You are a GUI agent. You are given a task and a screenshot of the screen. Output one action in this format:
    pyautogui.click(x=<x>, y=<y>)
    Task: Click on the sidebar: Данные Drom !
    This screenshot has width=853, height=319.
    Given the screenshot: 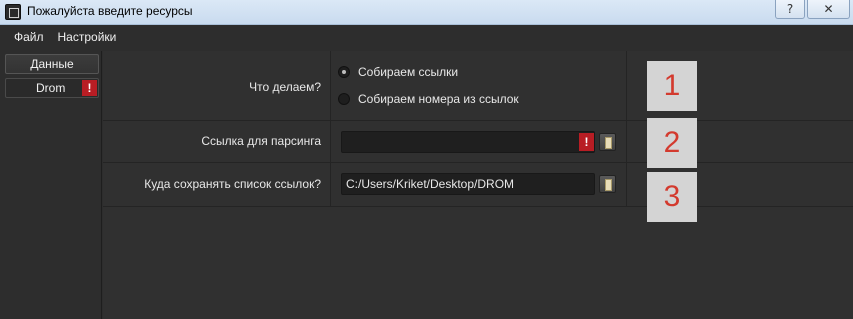 What is the action you would take?
    pyautogui.click(x=51, y=185)
    